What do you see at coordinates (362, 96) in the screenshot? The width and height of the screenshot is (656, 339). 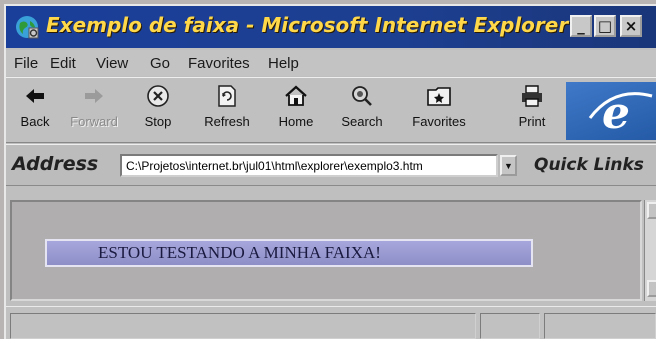 I see `search-icon` at bounding box center [362, 96].